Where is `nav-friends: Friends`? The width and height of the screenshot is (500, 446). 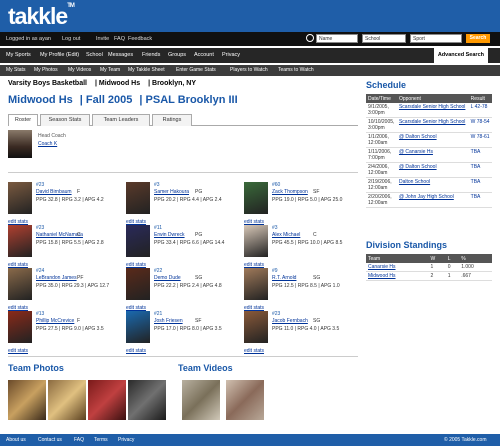 nav-friends: Friends is located at coordinates (151, 55).